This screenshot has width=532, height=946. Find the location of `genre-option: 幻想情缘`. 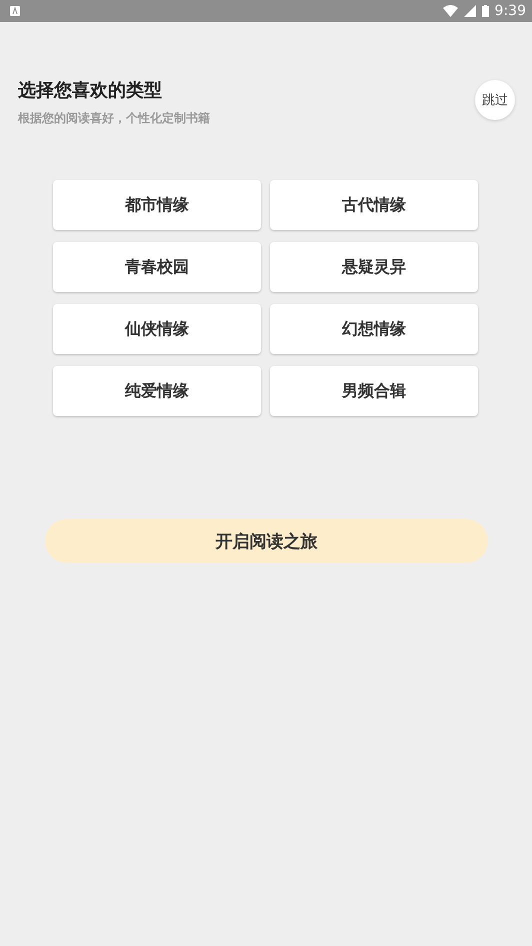

genre-option: 幻想情缘 is located at coordinates (374, 329).